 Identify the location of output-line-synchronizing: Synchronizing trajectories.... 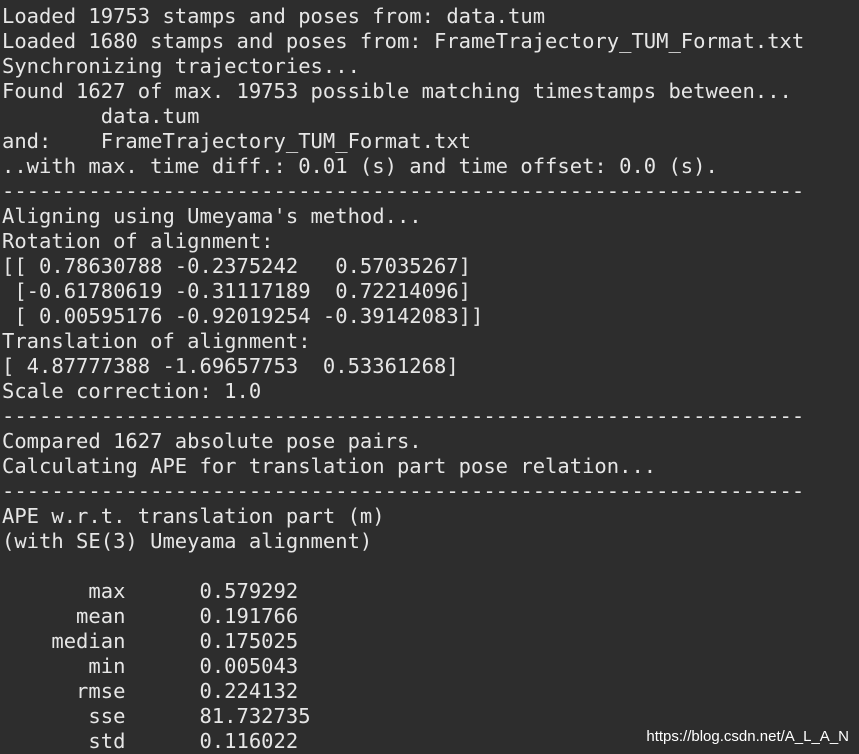
(181, 66).